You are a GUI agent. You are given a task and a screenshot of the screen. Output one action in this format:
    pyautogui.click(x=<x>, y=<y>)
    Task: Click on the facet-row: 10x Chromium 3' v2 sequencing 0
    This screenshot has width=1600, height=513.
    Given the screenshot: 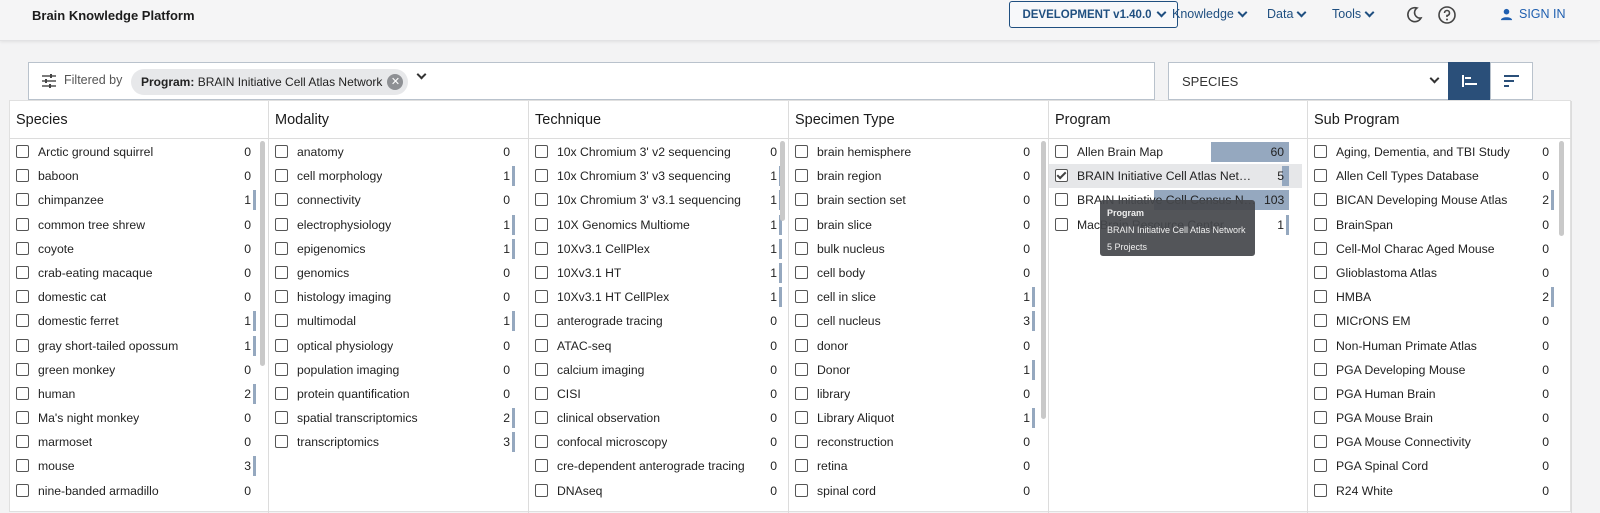 What is the action you would take?
    pyautogui.click(x=653, y=152)
    